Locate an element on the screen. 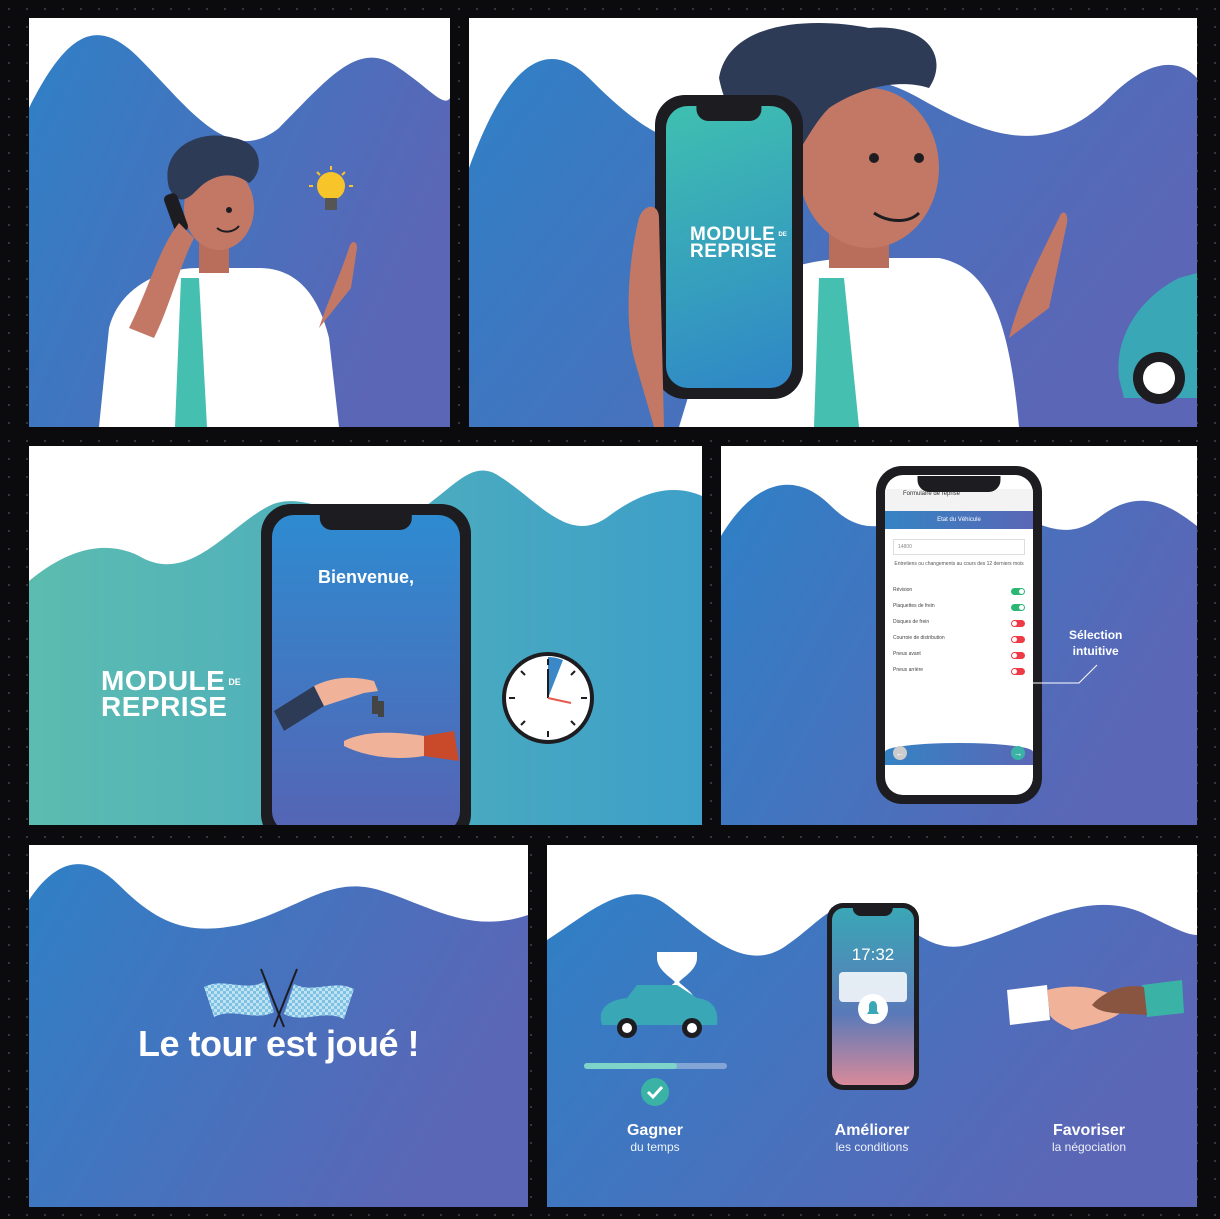 The image size is (1220, 1219). browser-bar: Formulaire de reprise is located at coordinates (959, 500).